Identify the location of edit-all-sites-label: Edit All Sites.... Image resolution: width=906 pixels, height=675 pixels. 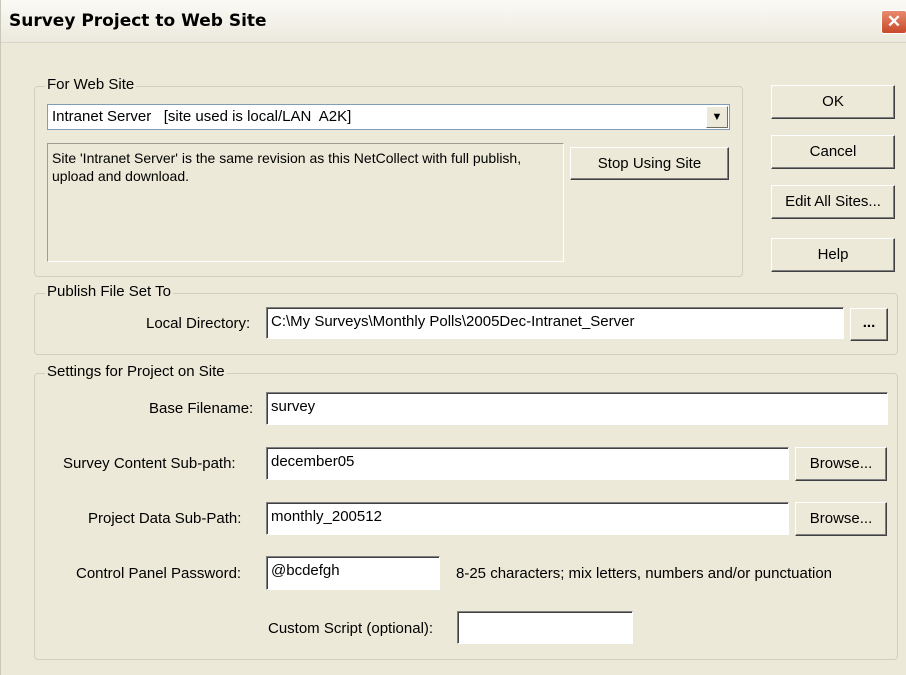
(833, 201).